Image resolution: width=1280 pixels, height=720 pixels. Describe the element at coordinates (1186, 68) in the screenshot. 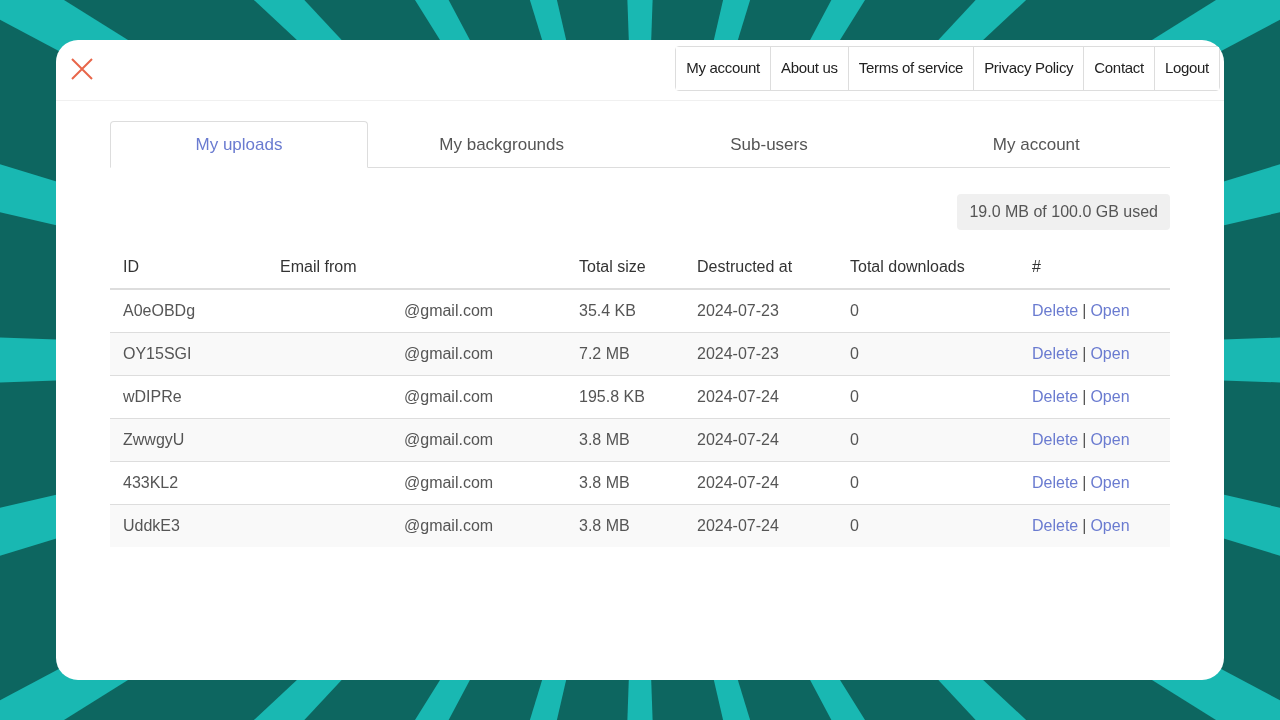

I see `nav-button: Logout` at that location.